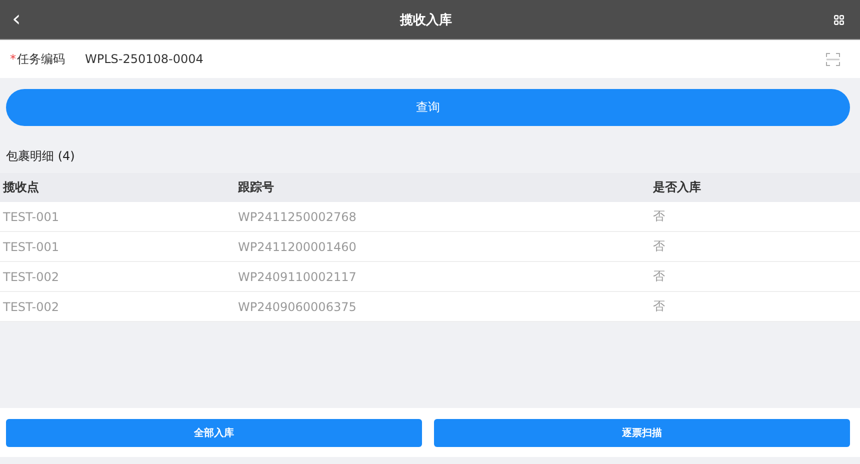  Describe the element at coordinates (642, 432) in the screenshot. I see `action-button: 逐票扫描` at that location.